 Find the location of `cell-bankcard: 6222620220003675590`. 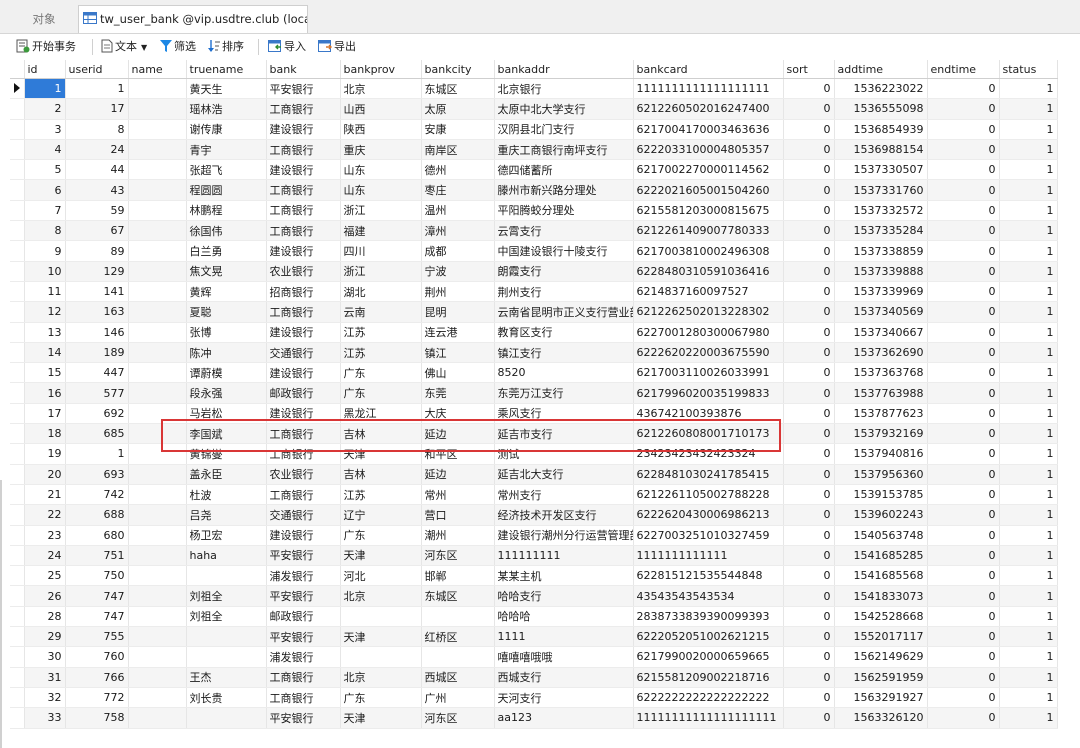

cell-bankcard: 6222620220003675590 is located at coordinates (708, 353).